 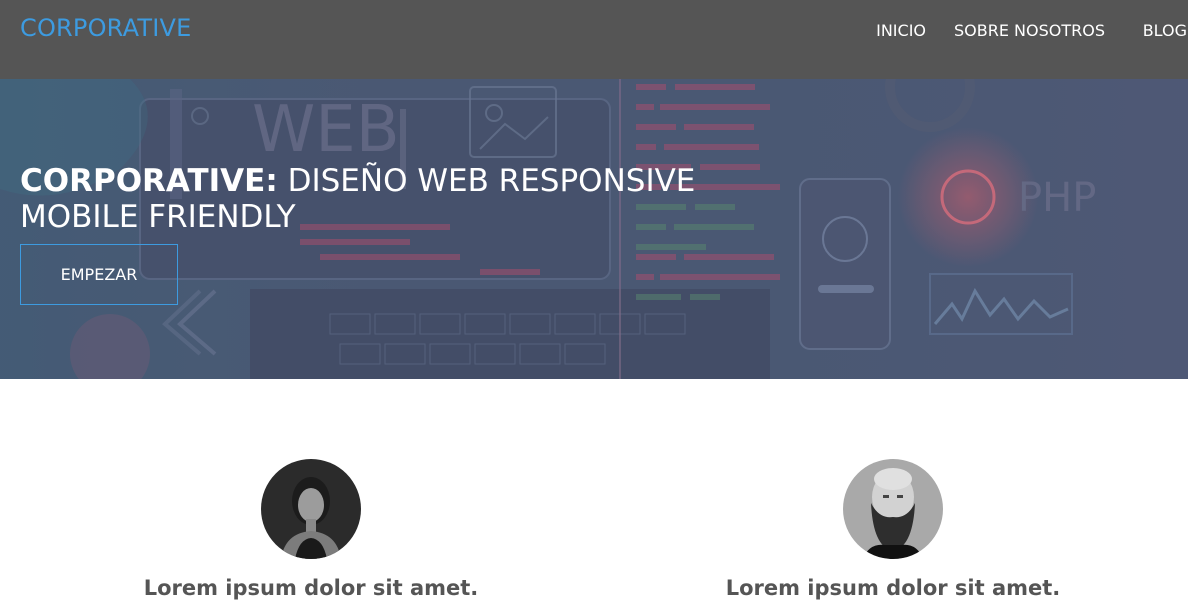 What do you see at coordinates (1165, 30) in the screenshot?
I see `nav-item-blog: BLOG` at bounding box center [1165, 30].